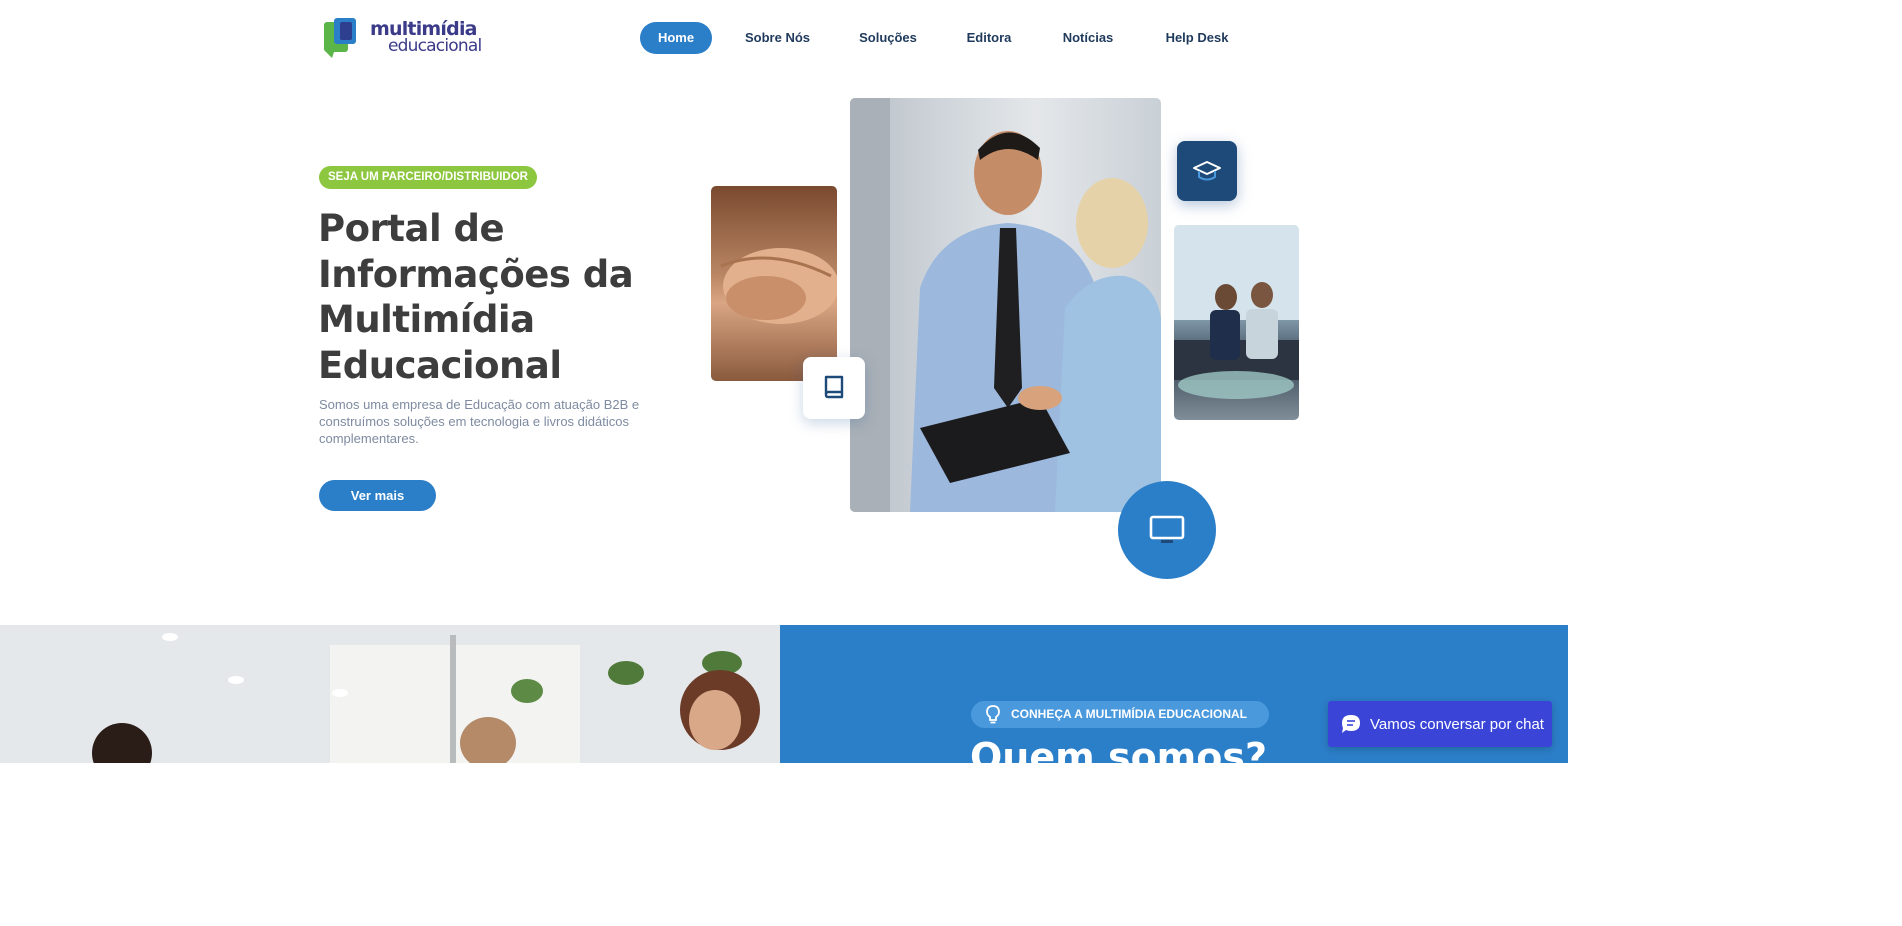 Image resolution: width=1902 pixels, height=926 pixels. I want to click on nav-help-desk: Help Desk, so click(1197, 38).